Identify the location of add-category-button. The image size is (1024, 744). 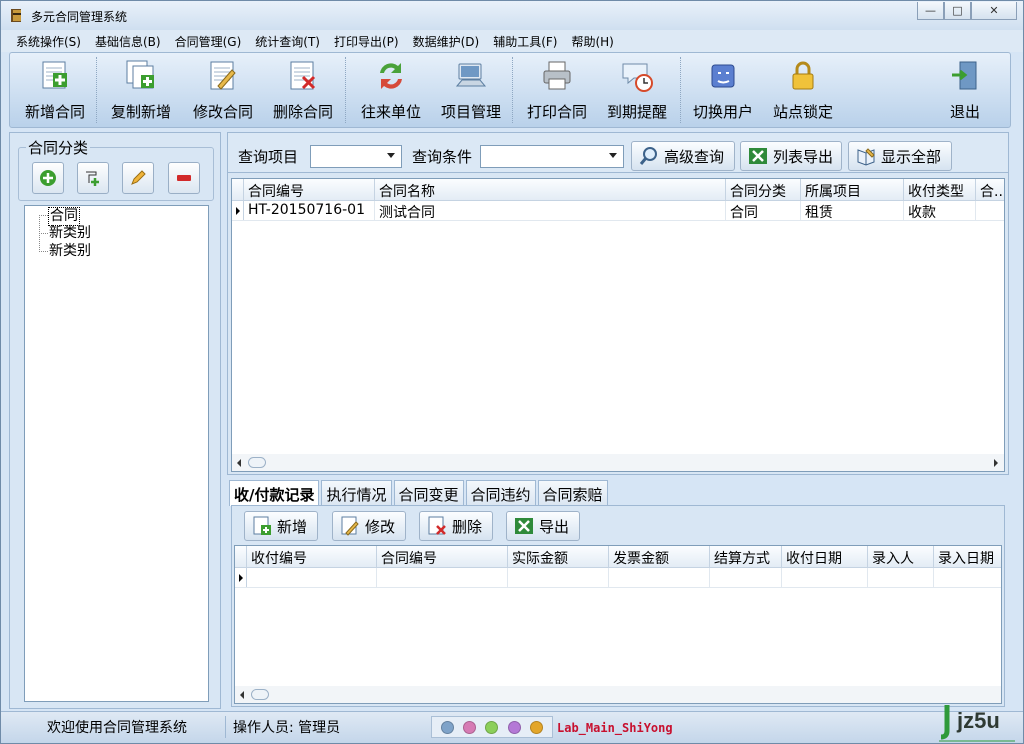
(48, 178).